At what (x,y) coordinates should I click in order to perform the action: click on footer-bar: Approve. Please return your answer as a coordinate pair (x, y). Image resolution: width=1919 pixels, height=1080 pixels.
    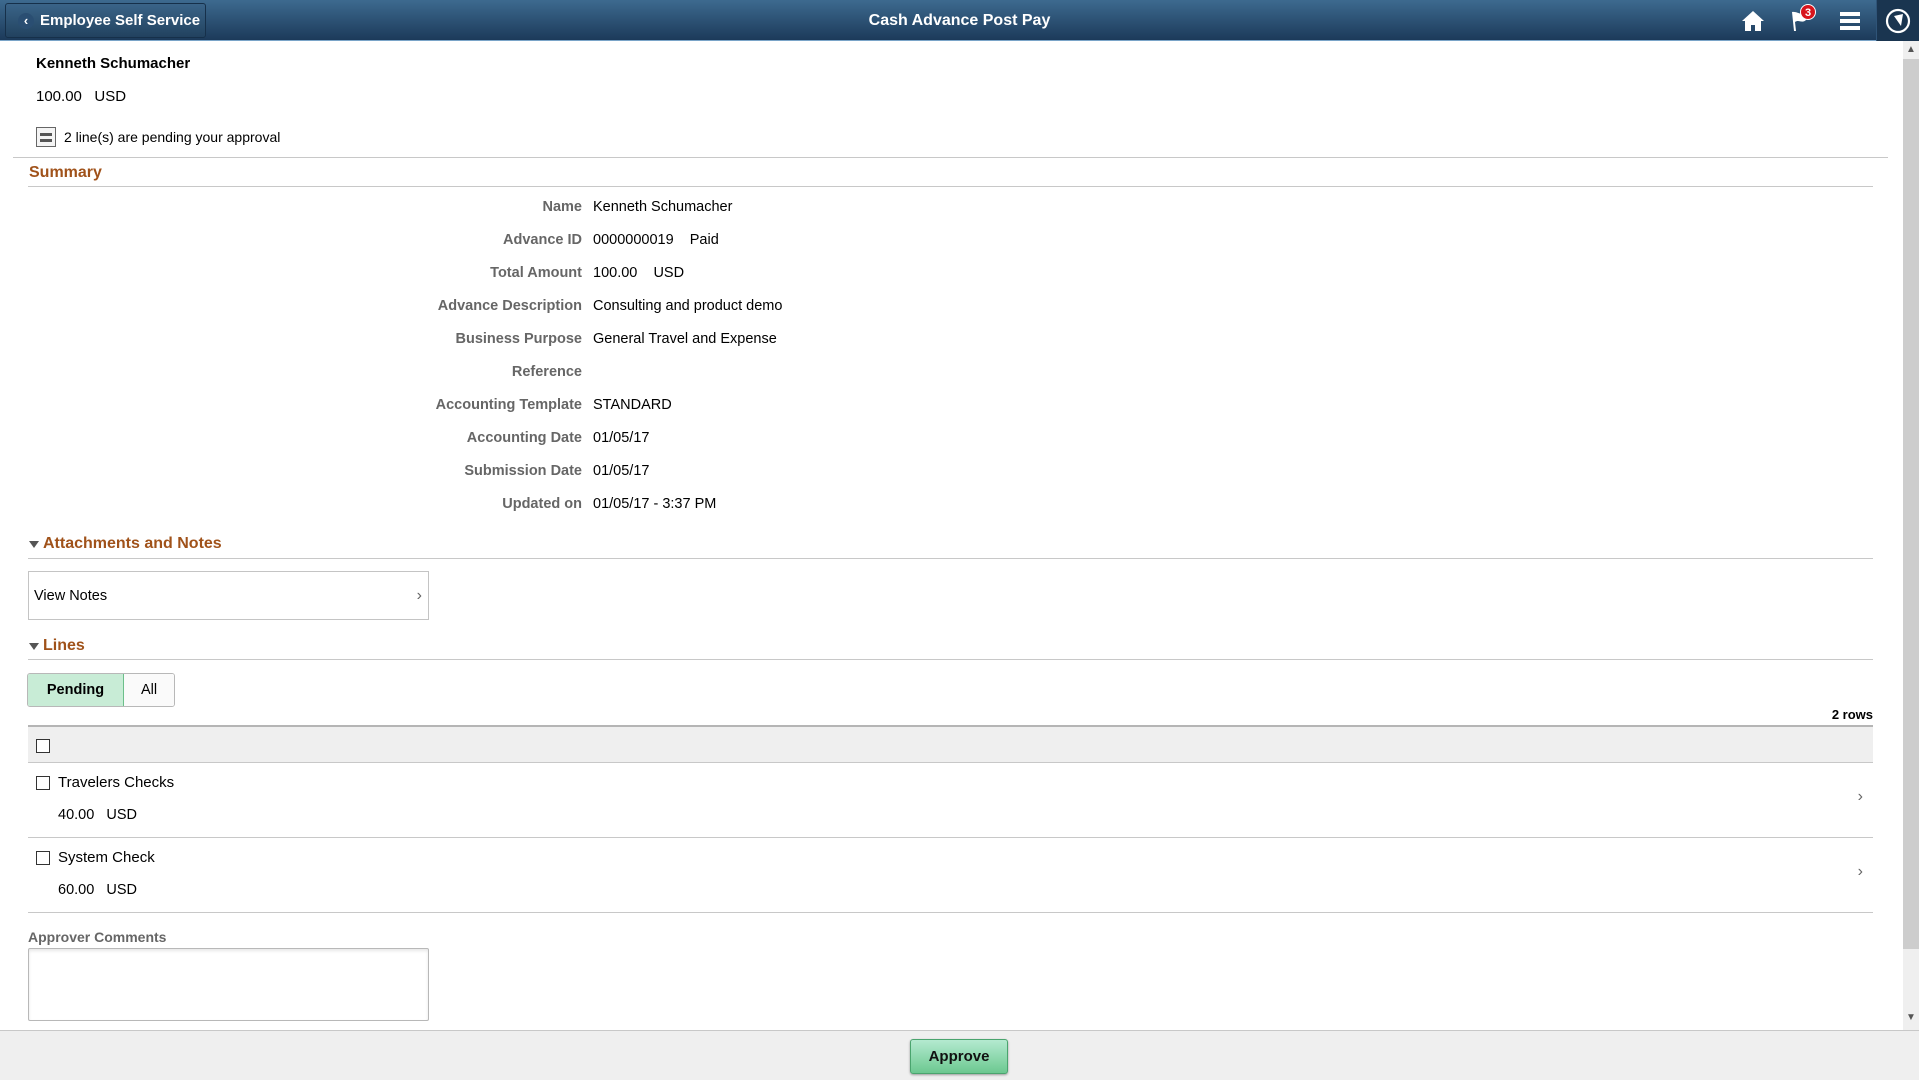
    Looking at the image, I should click on (959, 1055).